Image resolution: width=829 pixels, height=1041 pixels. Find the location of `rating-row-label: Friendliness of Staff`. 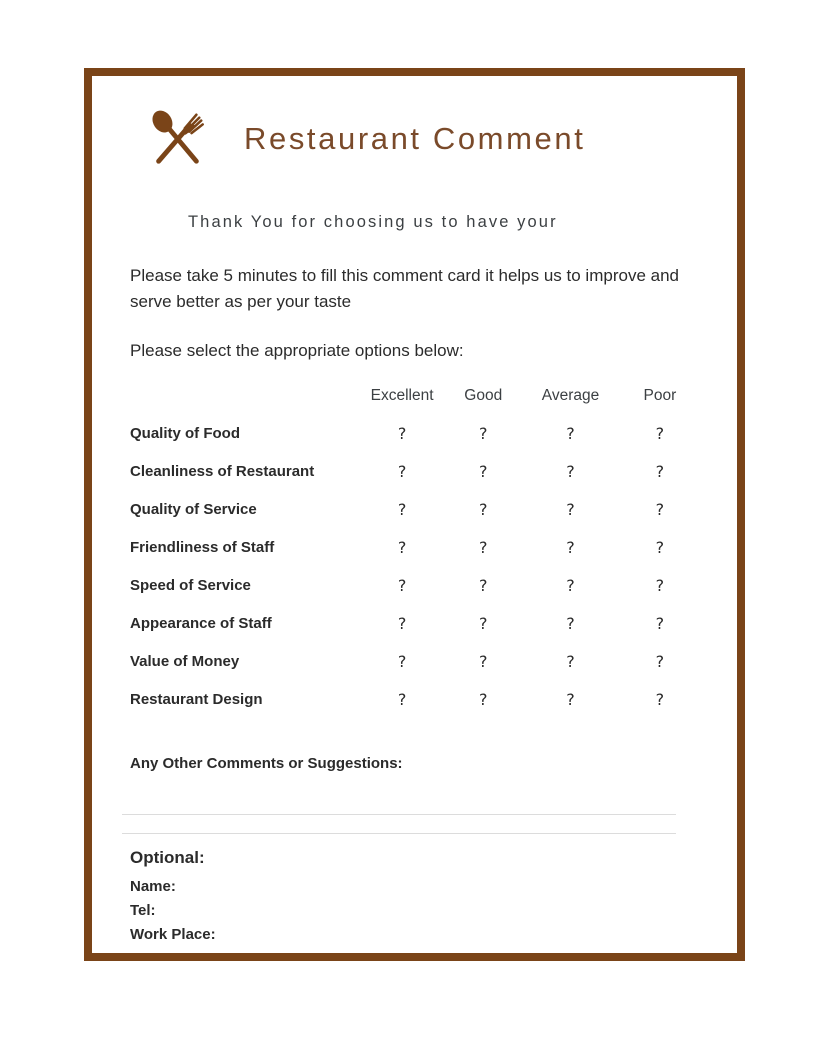

rating-row-label: Friendliness of Staff is located at coordinates (202, 547).